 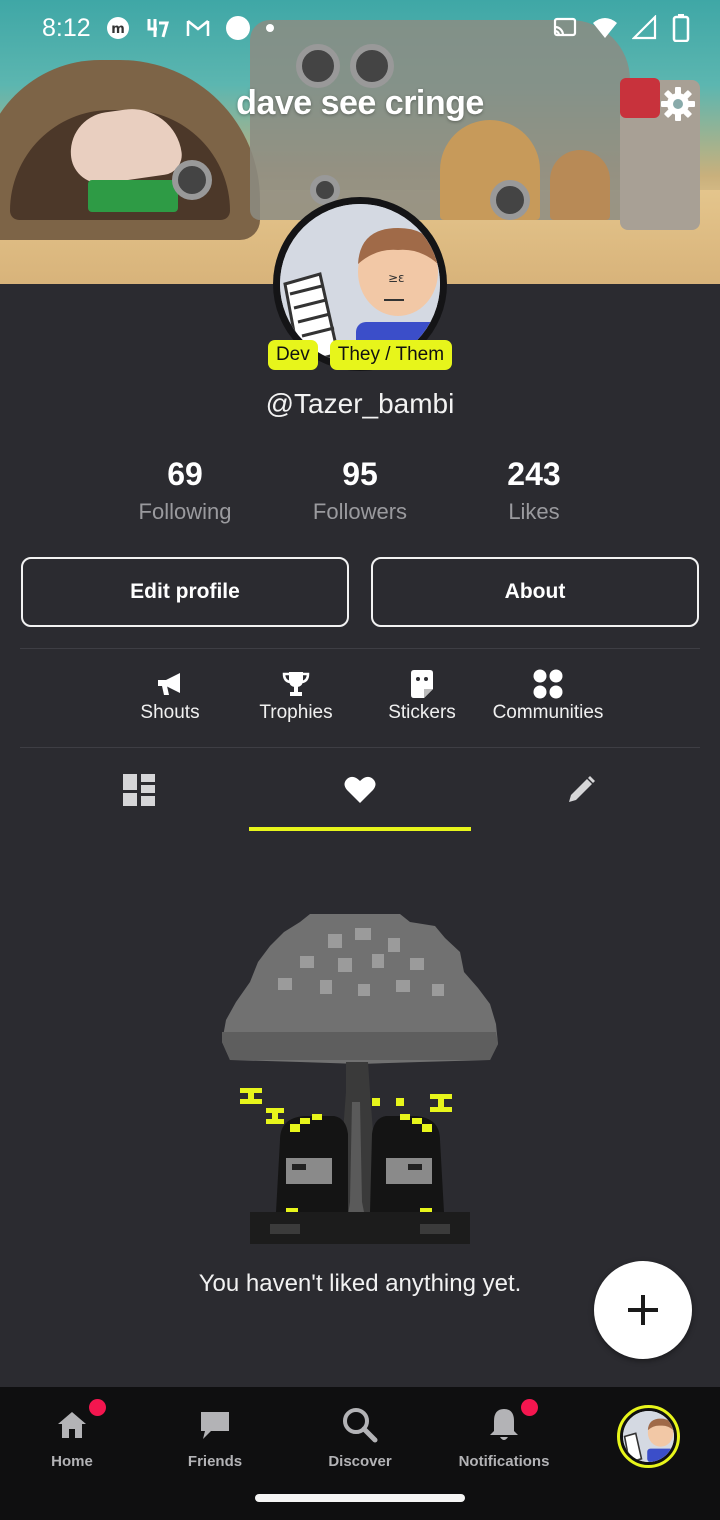 I want to click on profile-stats: 69 Following 95 Followers 243 Likes, so click(x=360, y=496).